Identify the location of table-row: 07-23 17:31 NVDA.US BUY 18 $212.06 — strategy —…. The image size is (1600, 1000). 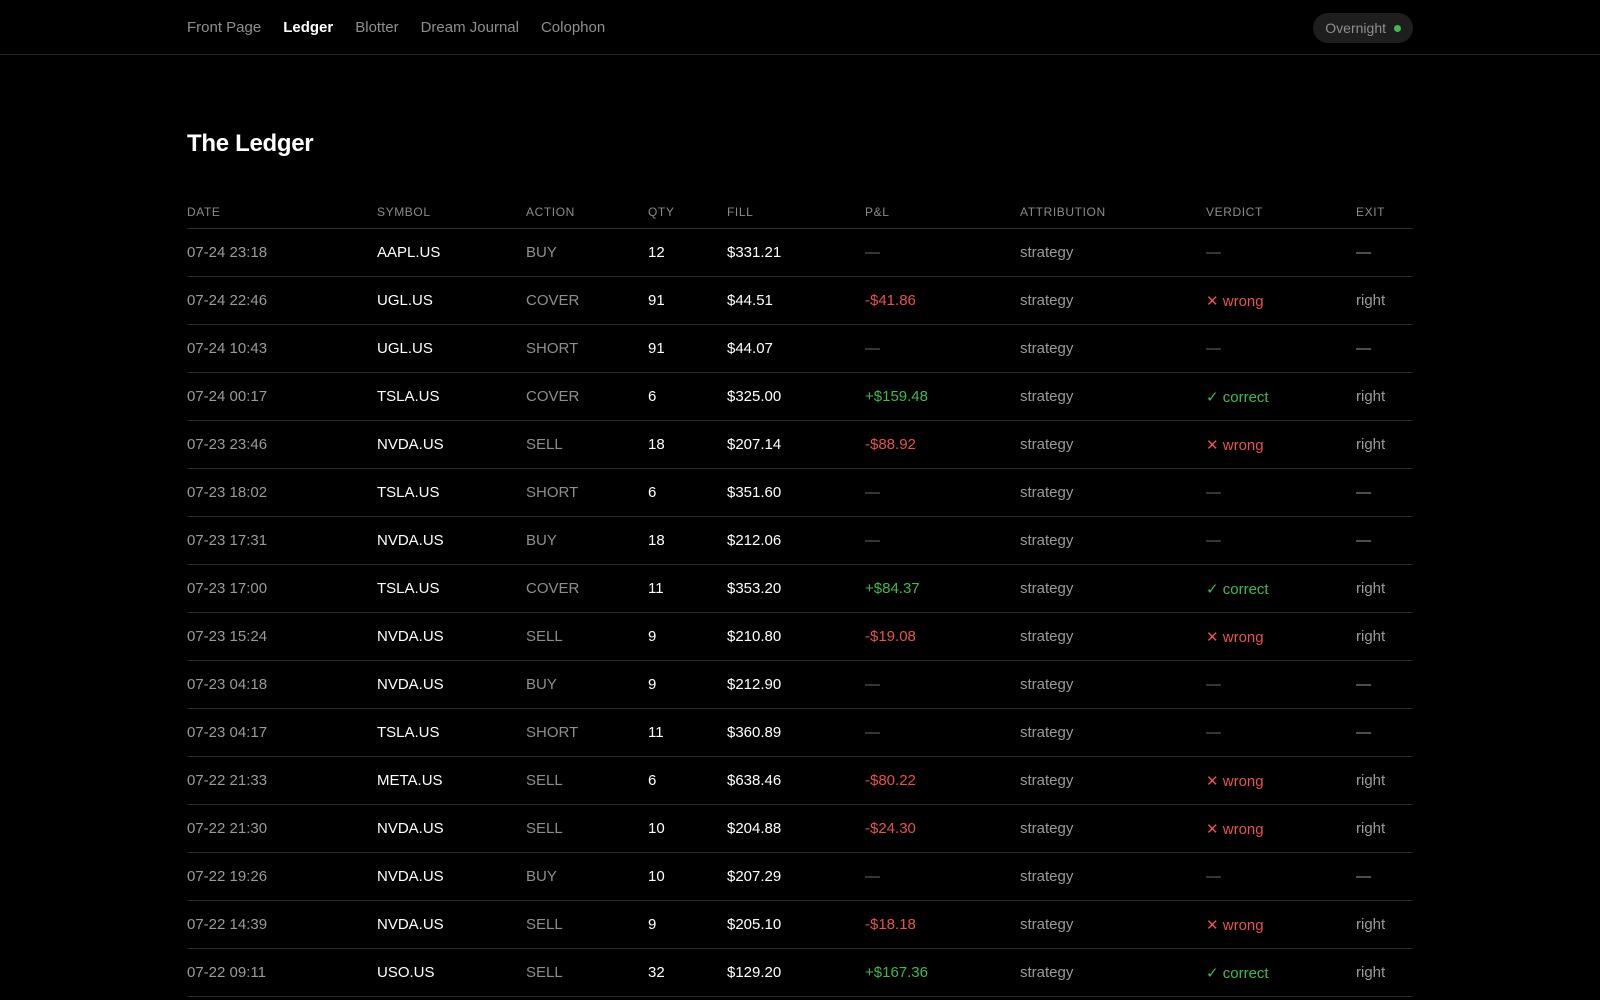
(800, 541).